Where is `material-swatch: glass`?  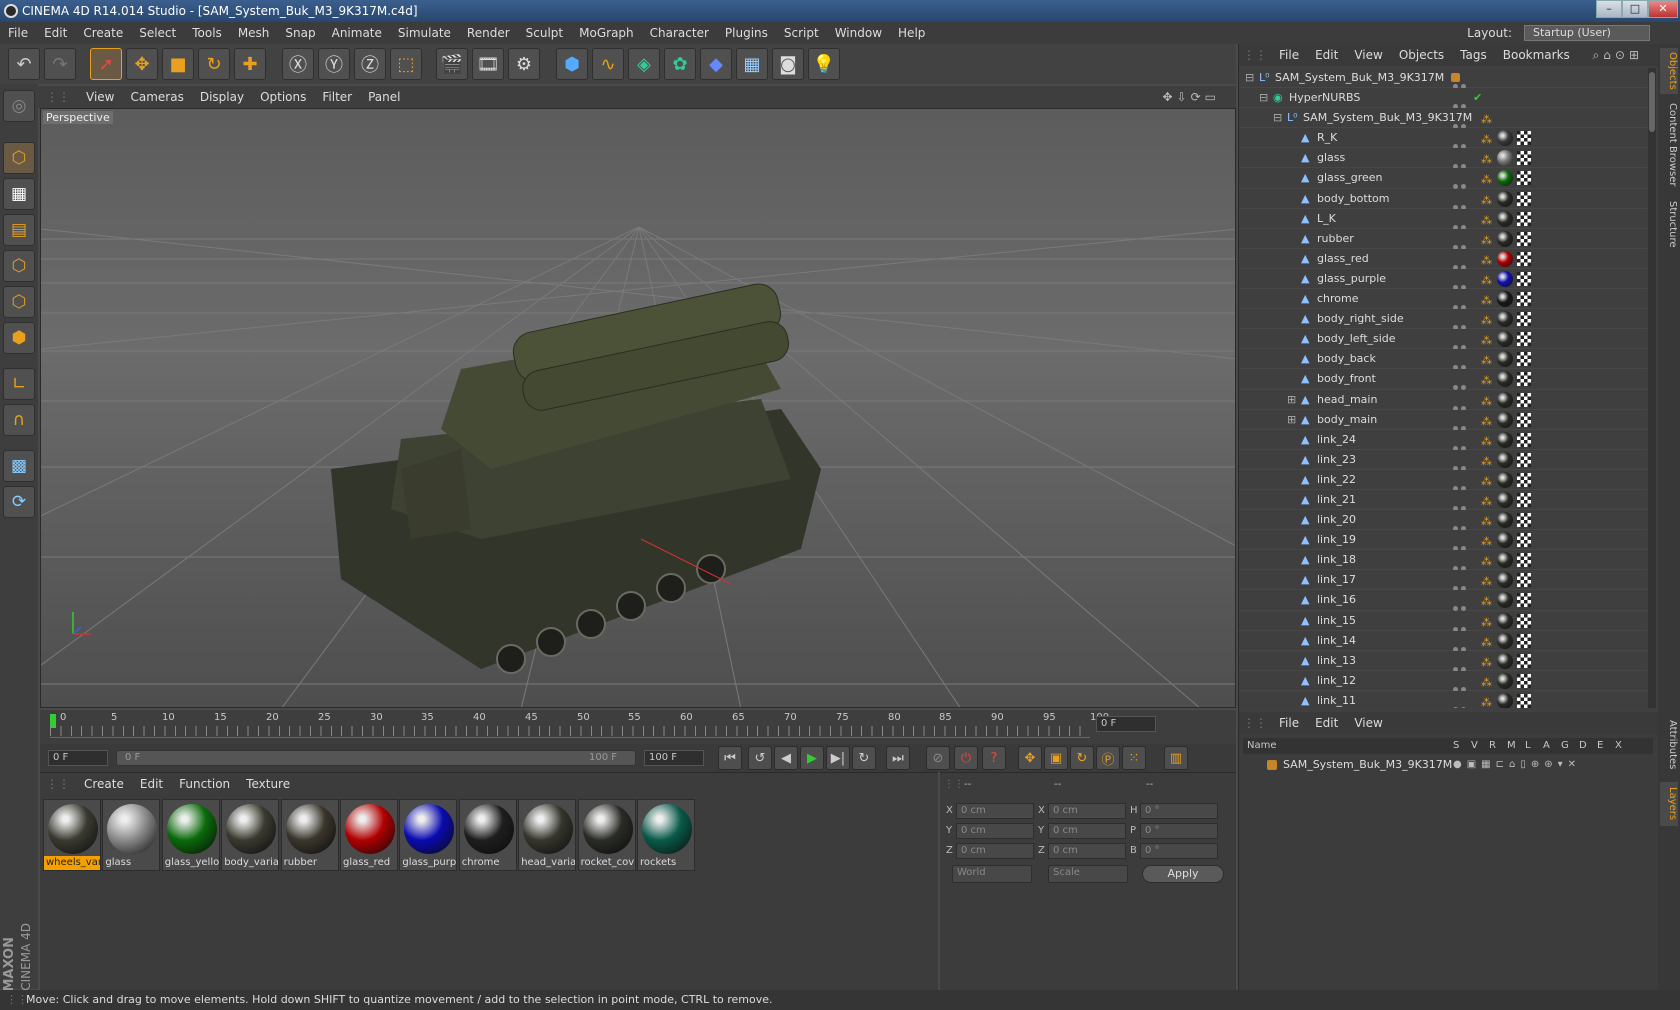 material-swatch: glass is located at coordinates (131, 835).